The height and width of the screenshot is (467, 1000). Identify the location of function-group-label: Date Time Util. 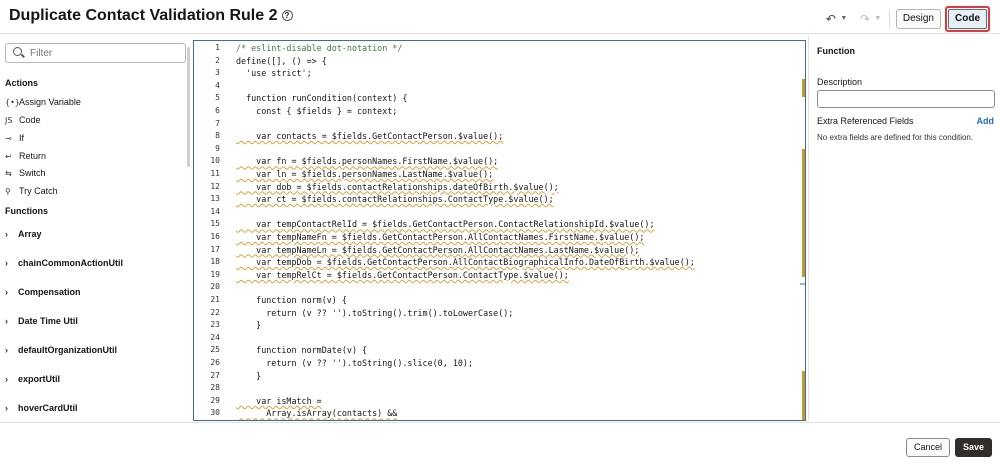
(48, 321).